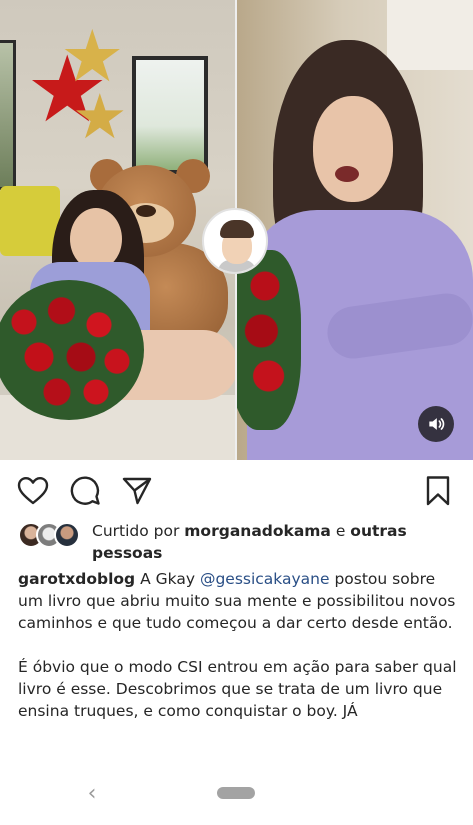 The image size is (473, 825). Describe the element at coordinates (33, 491) in the screenshot. I see `heart-icon` at that location.